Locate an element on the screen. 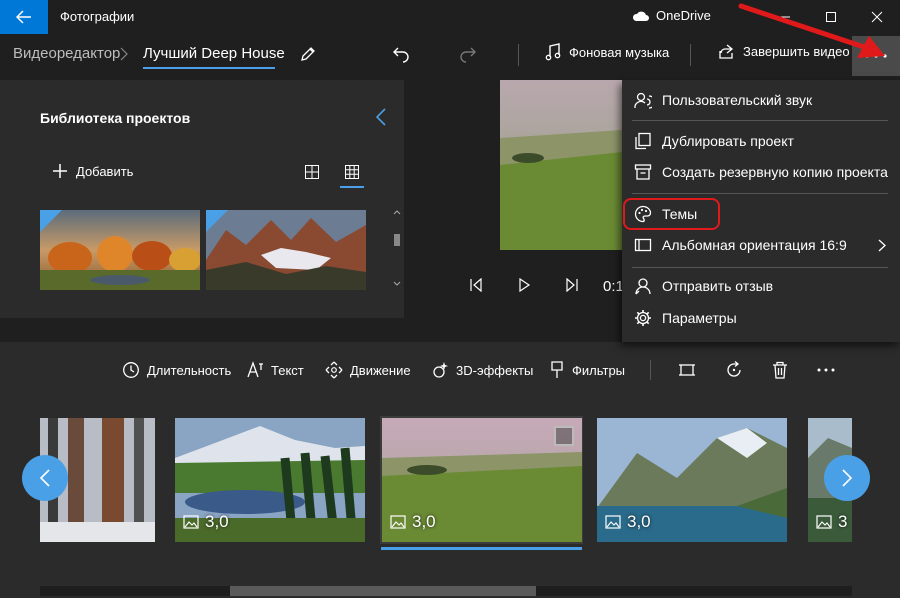 This screenshot has height=598, width=900. previous-frame-button is located at coordinates (476, 285).